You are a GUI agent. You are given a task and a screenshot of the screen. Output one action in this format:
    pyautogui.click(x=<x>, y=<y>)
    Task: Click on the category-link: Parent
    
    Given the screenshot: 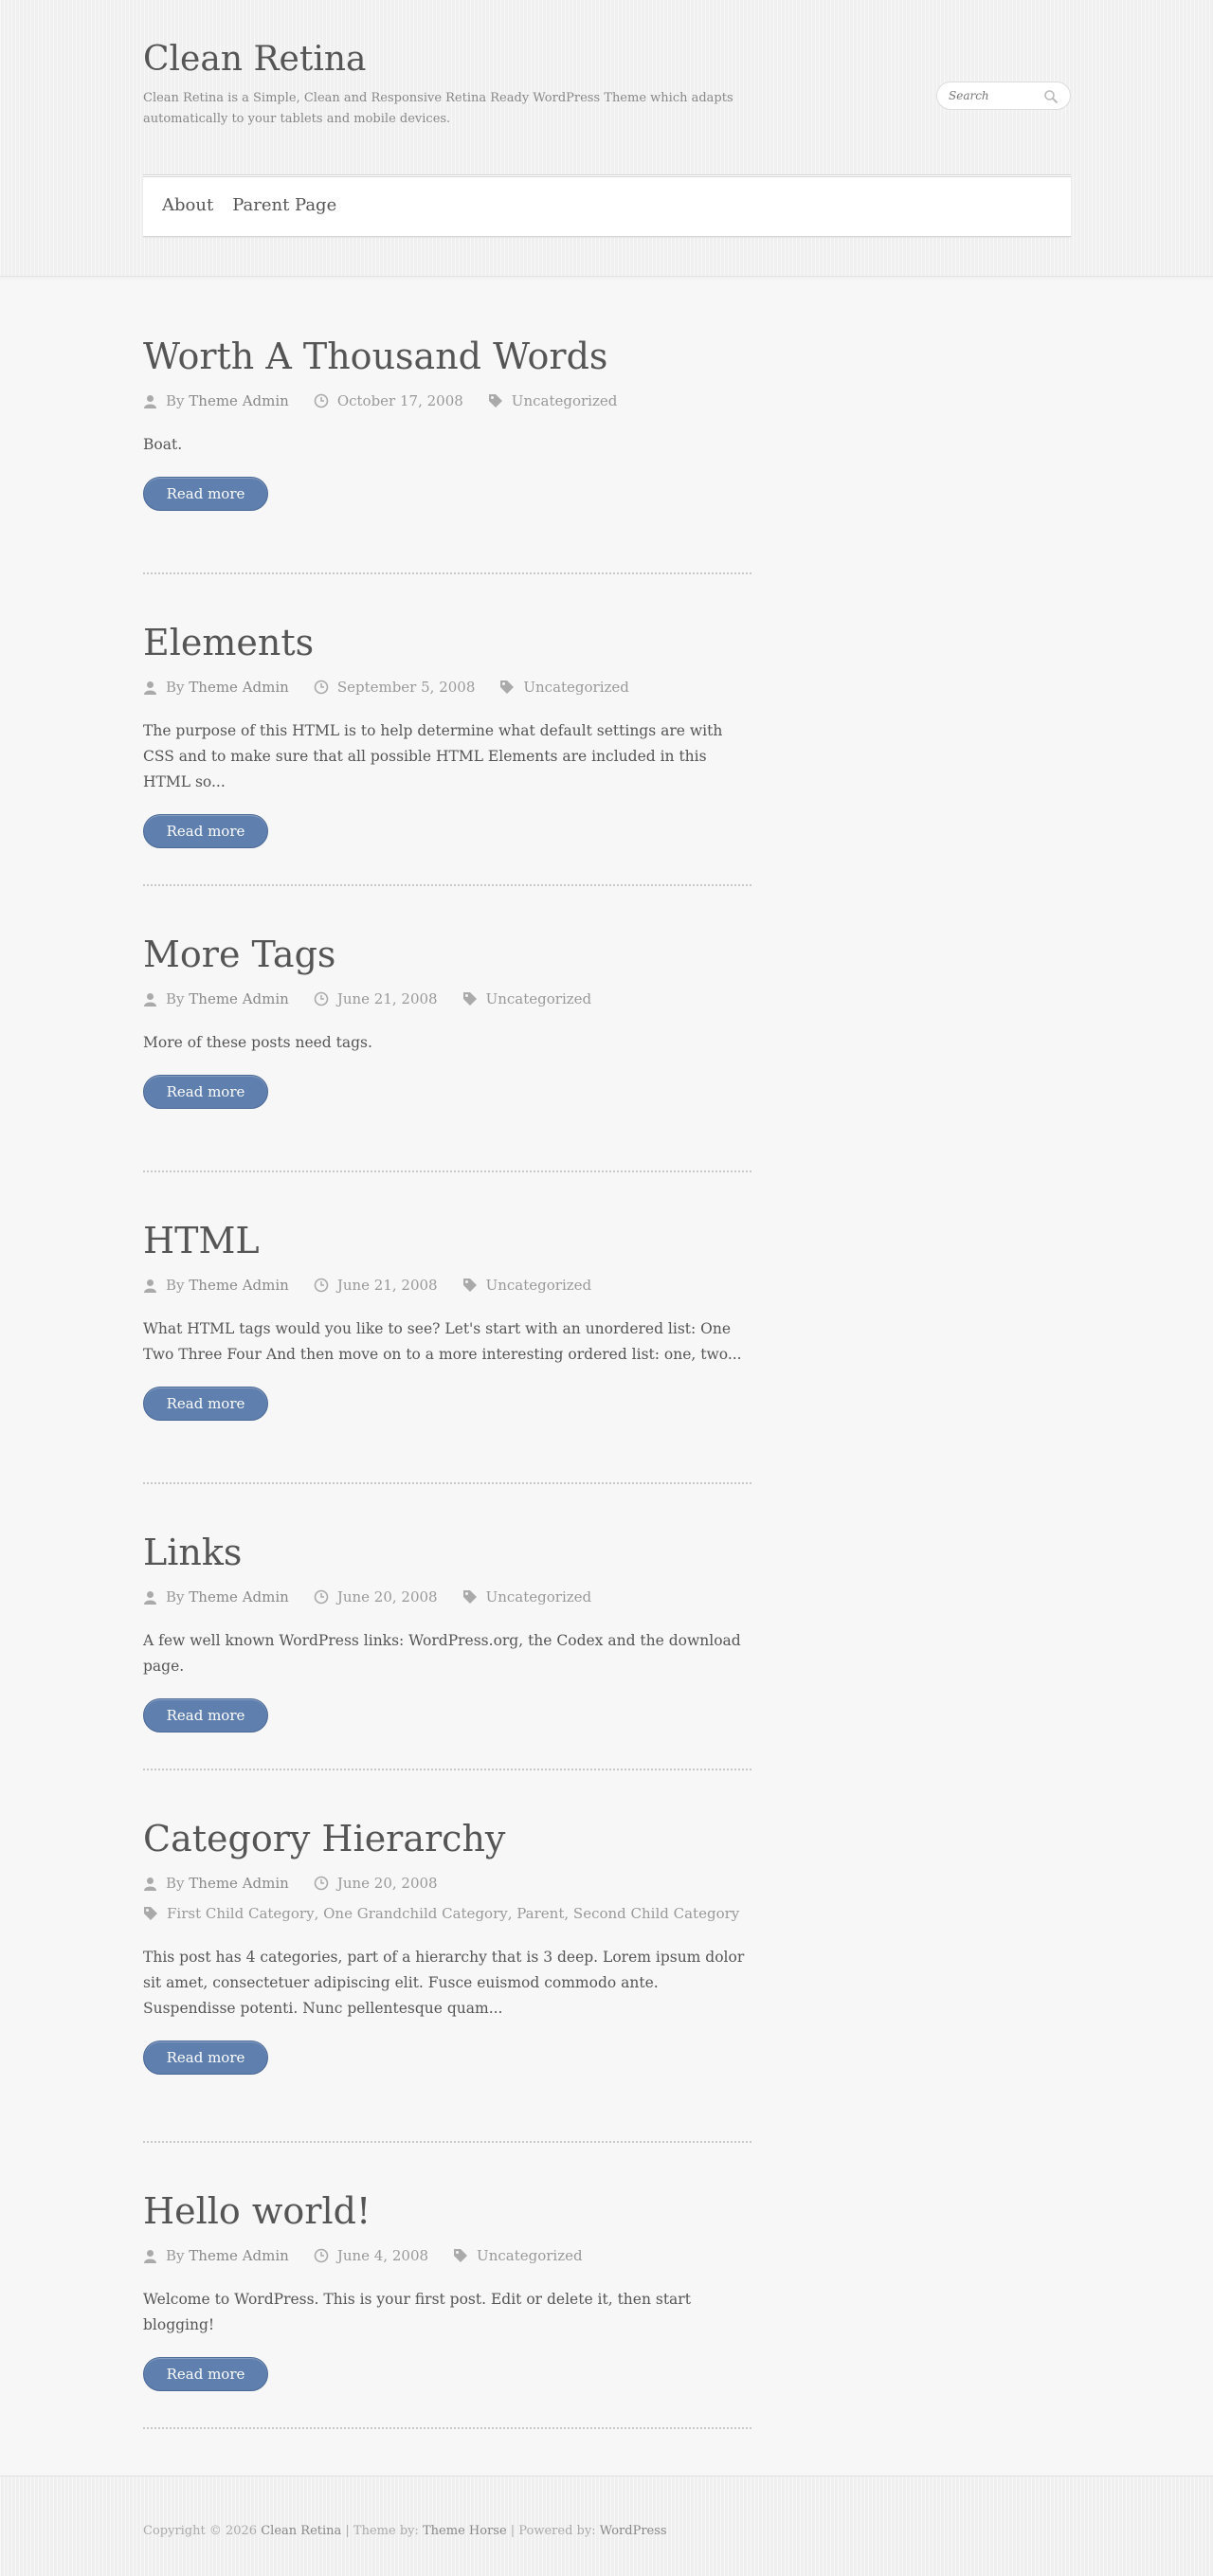 What is the action you would take?
    pyautogui.click(x=540, y=1913)
    